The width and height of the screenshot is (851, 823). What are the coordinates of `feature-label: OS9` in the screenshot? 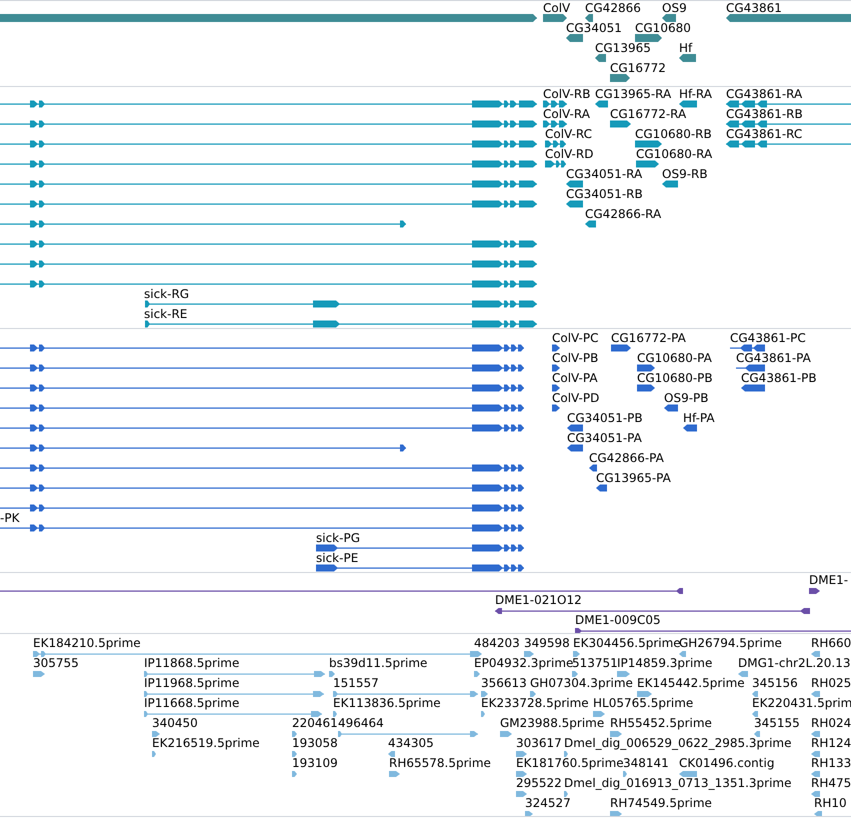 It's located at (674, 8).